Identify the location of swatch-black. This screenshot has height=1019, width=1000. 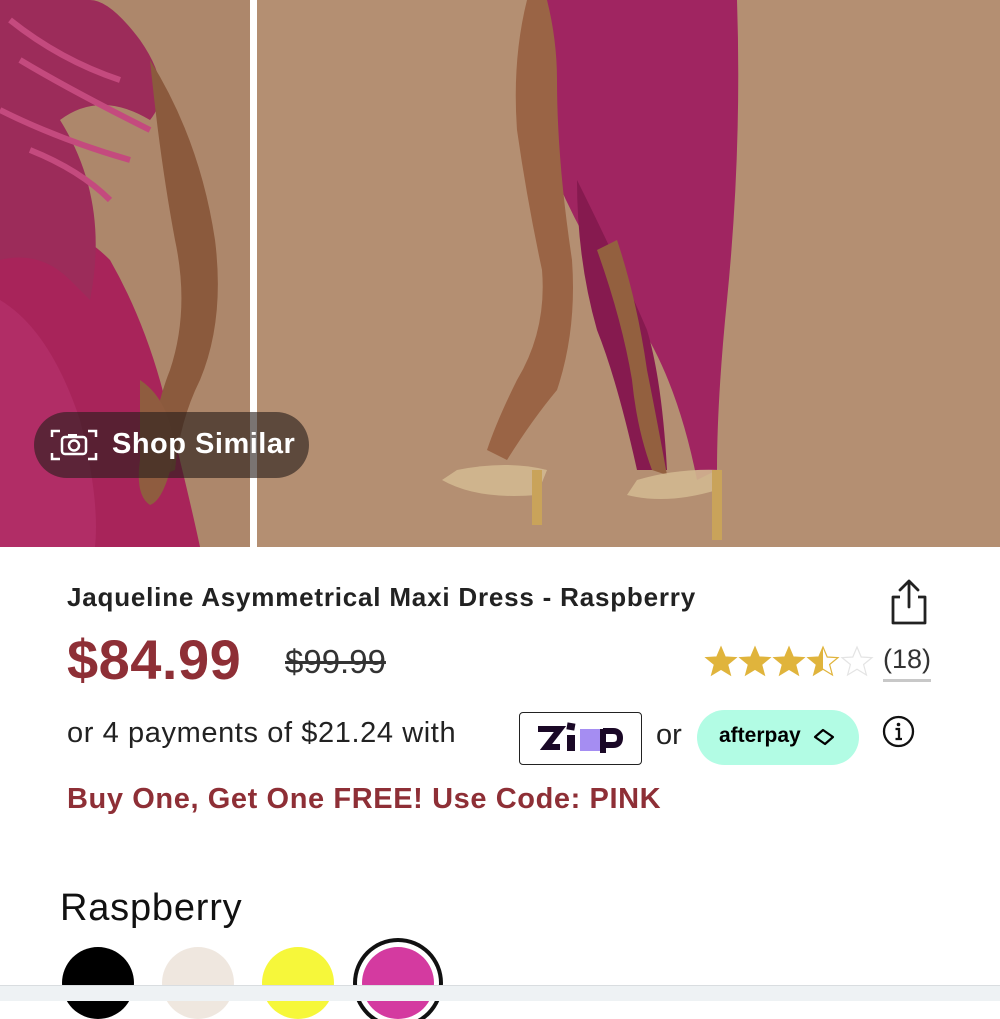
(98, 983).